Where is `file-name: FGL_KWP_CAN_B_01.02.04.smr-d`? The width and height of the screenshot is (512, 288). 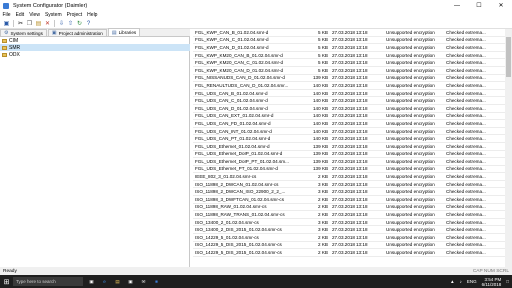 file-name: FGL_KWP_CAN_B_01.02.04.smr-d is located at coordinates (232, 32).